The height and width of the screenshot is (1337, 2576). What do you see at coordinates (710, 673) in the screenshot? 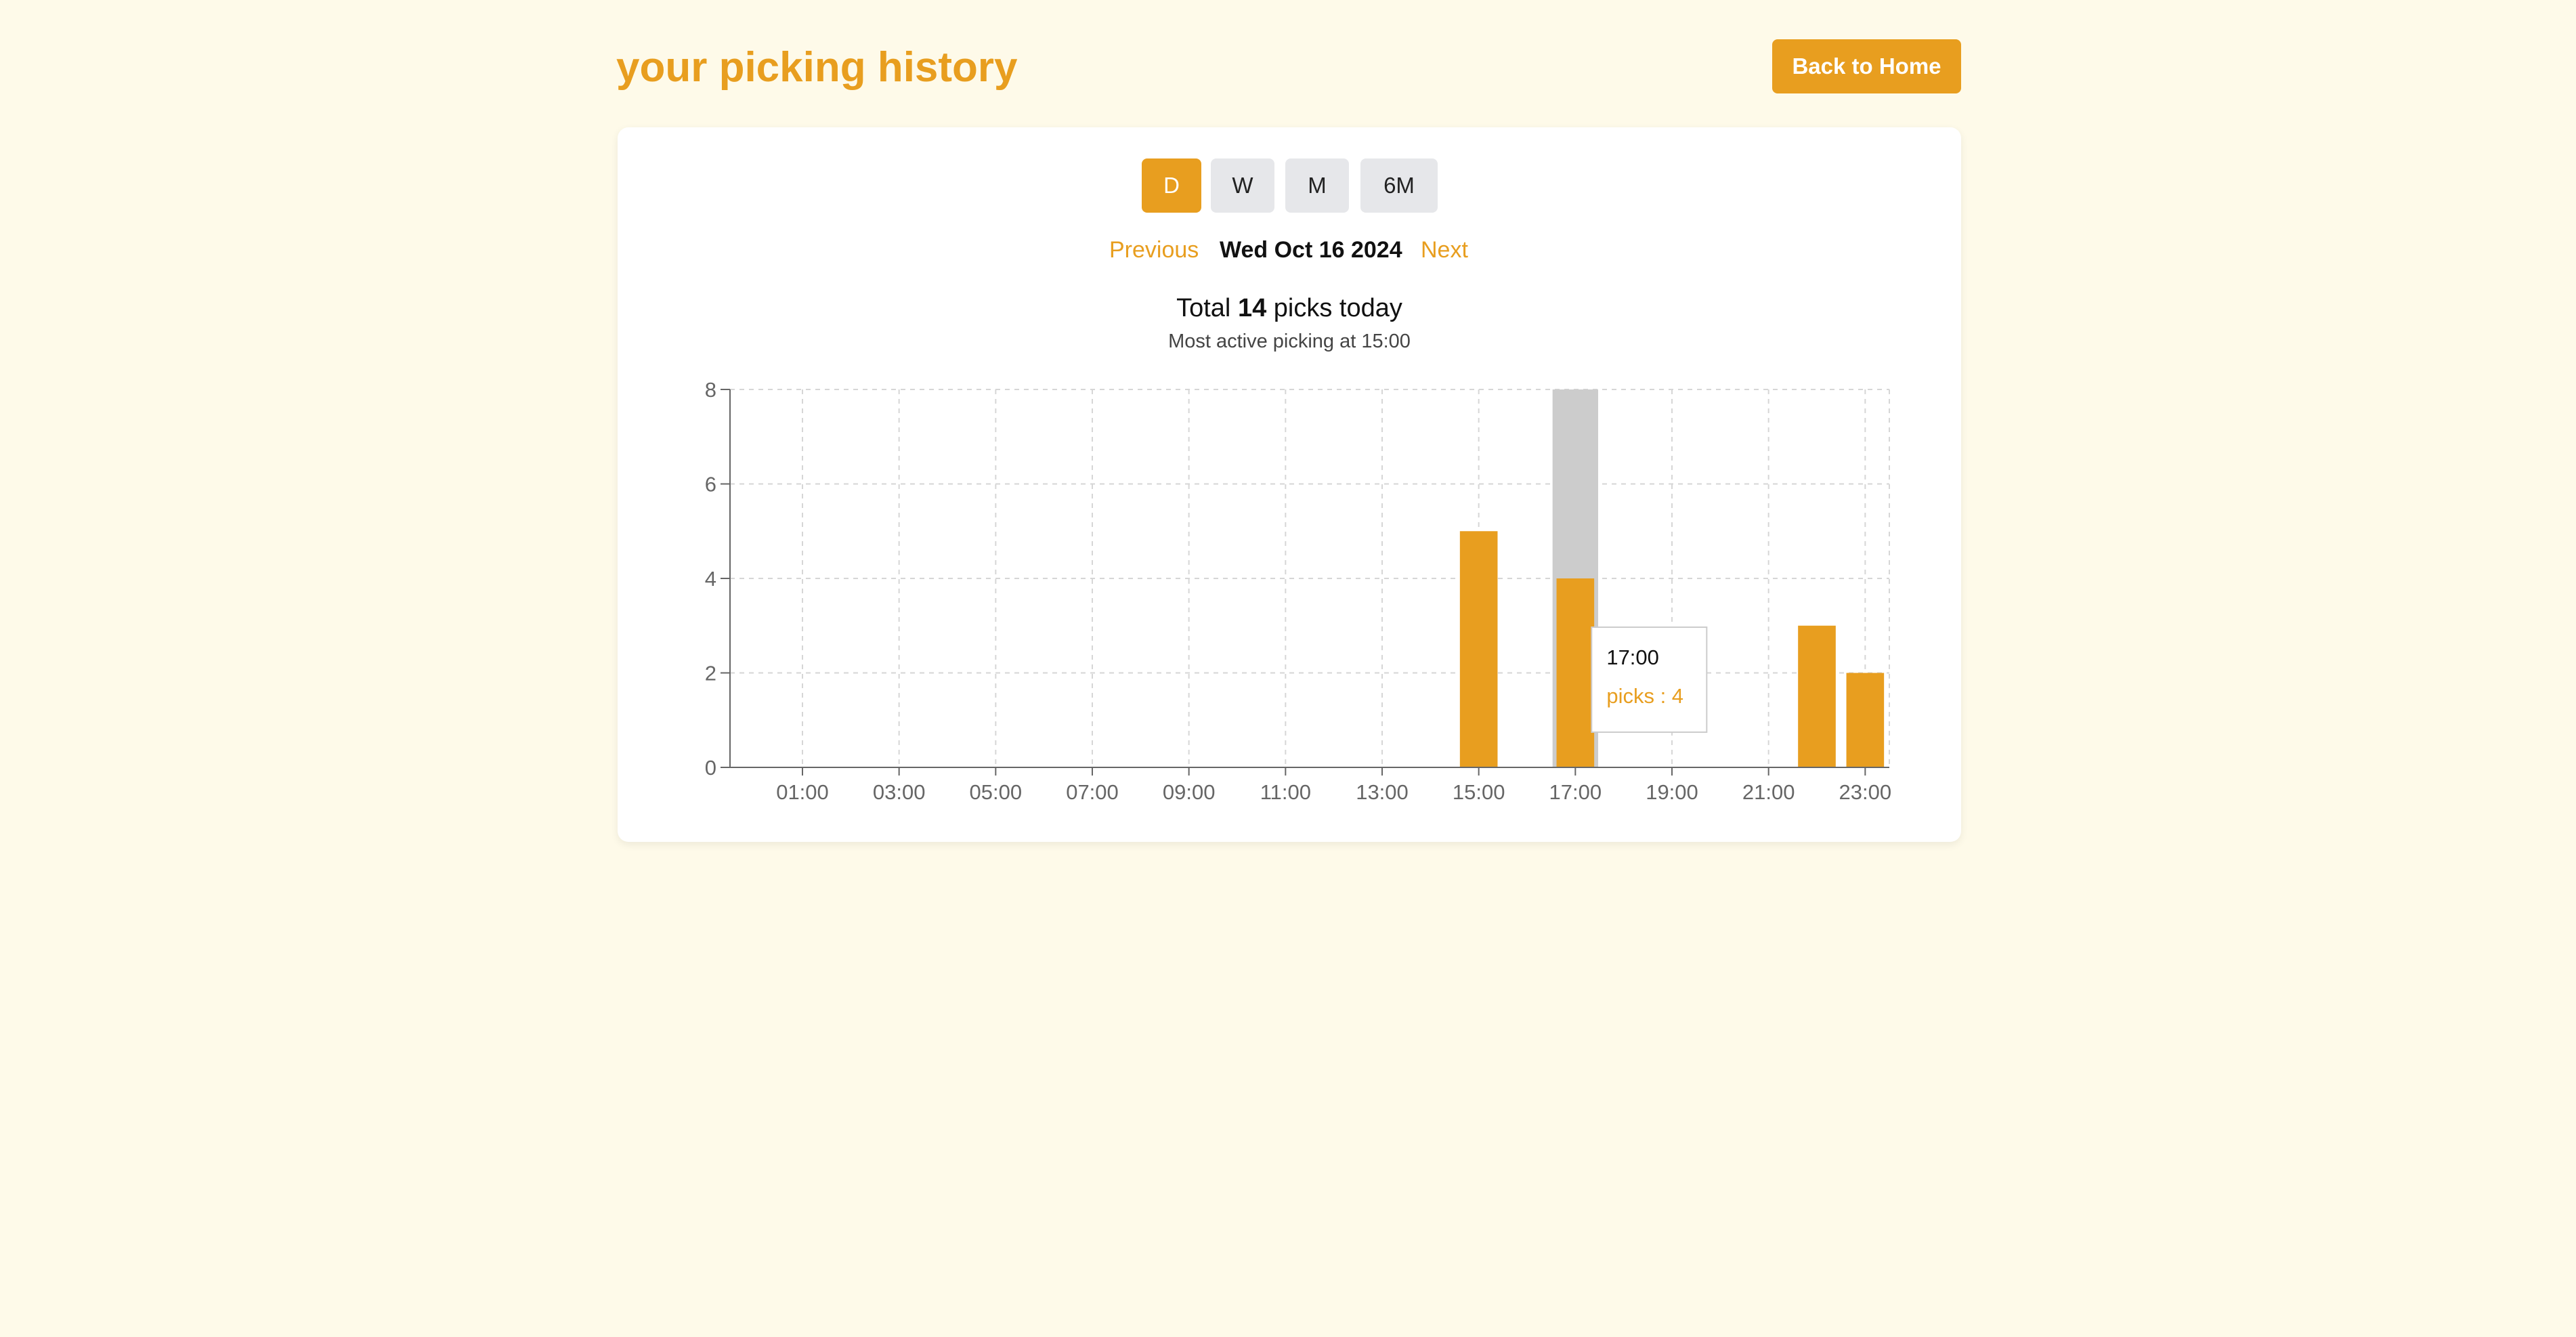
I see `y-tick-label: 2` at bounding box center [710, 673].